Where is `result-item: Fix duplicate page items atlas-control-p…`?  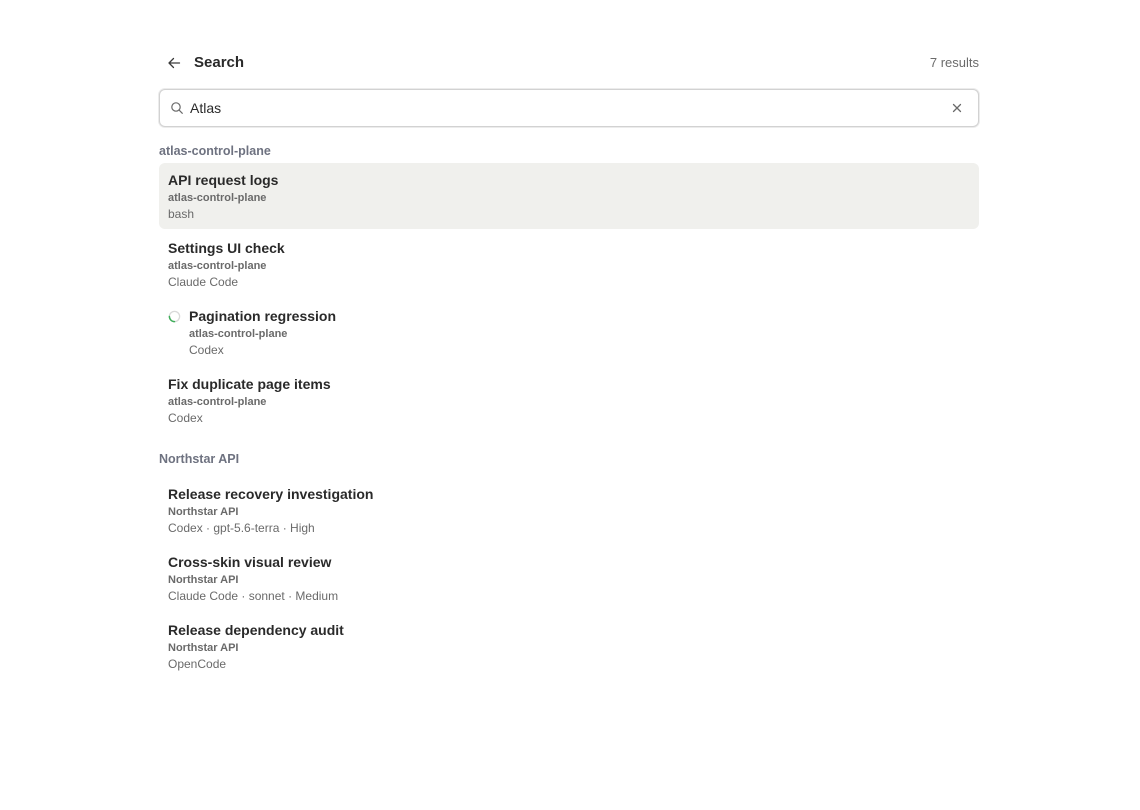 result-item: Fix duplicate page items atlas-control-p… is located at coordinates (569, 400).